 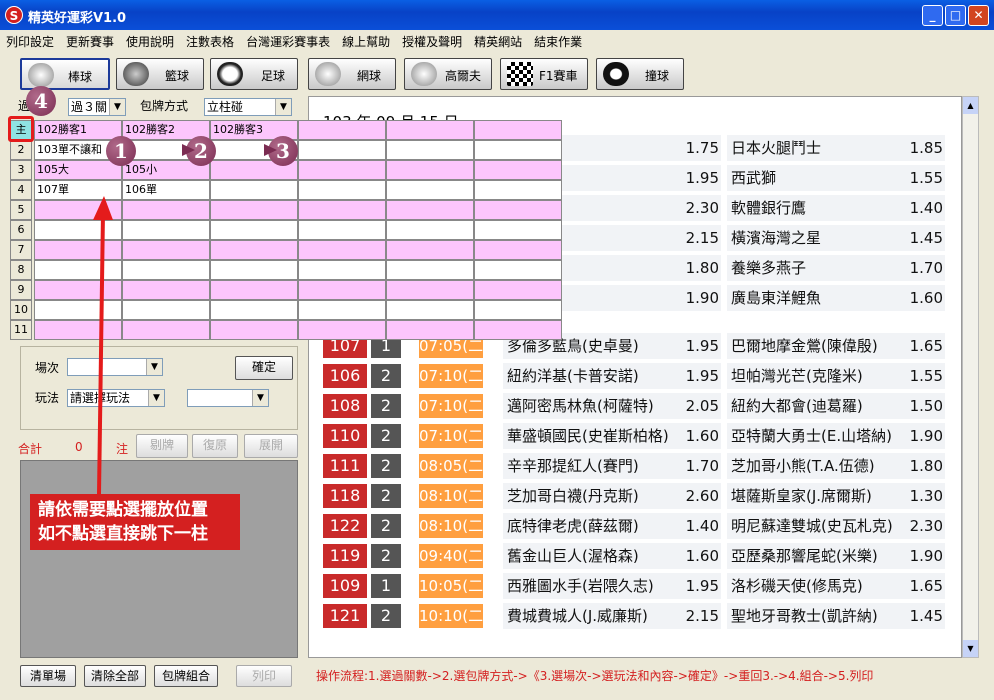 I want to click on arrow-overlay, so click(x=185, y=319).